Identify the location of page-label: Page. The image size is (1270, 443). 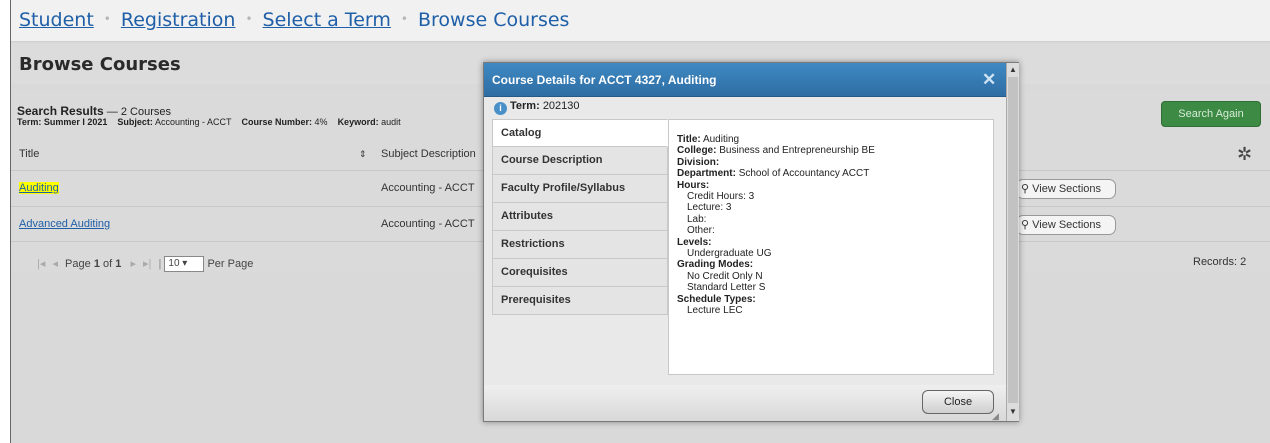
(78, 263).